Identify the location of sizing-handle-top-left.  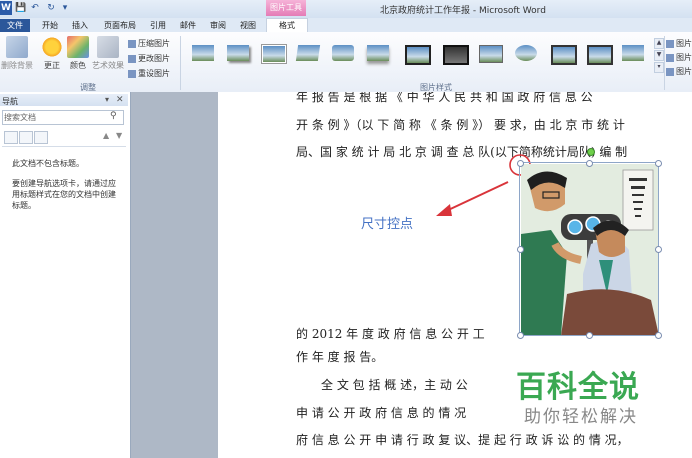
(520, 163).